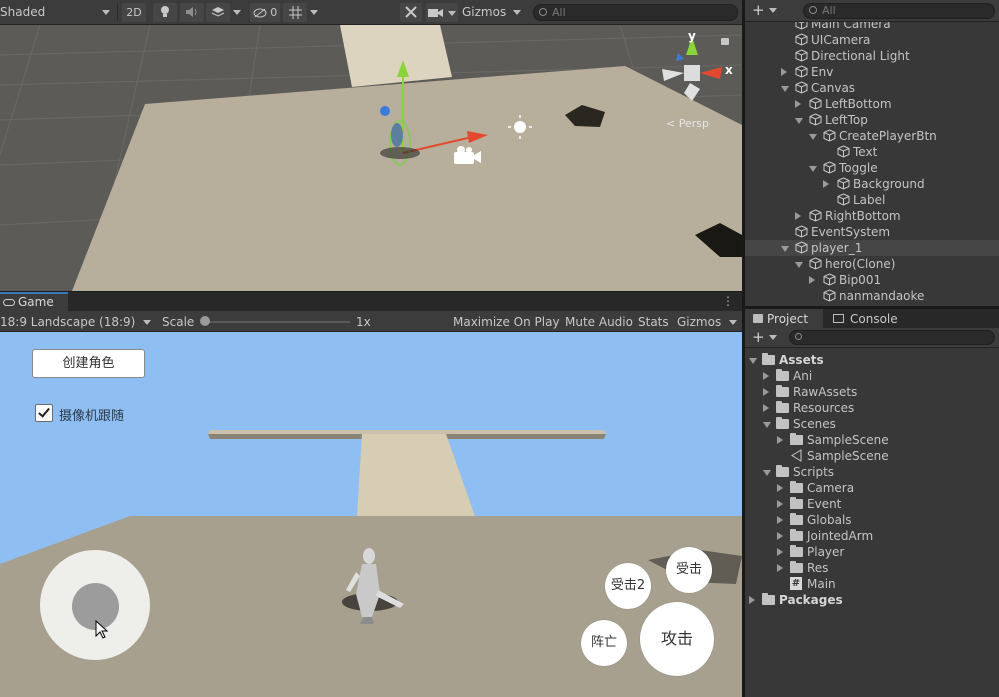 The height and width of the screenshot is (697, 999). I want to click on project-add-button: +, so click(764, 337).